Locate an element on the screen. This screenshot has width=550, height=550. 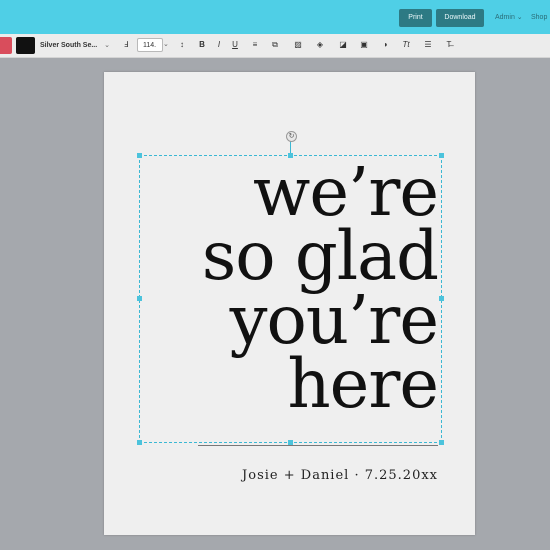
admin-menu: Admin ⌄ is located at coordinates (509, 18).